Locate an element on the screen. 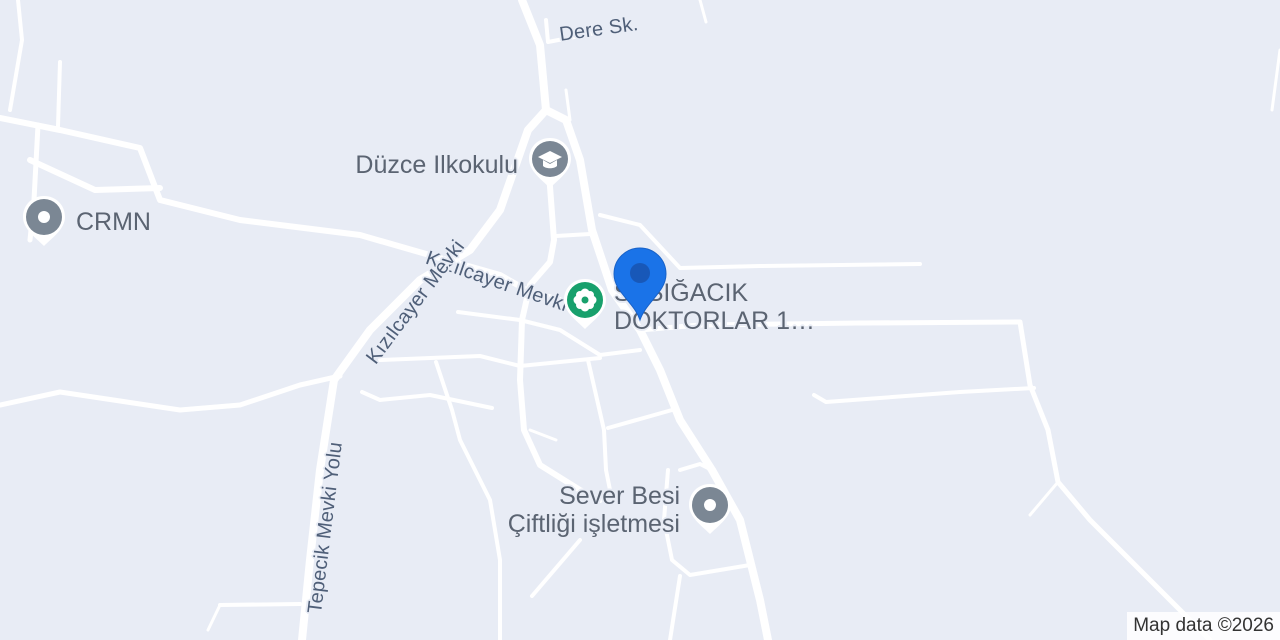 This screenshot has height=640, width=1280. poi-label-sever-besi: Sever Besi Çiftliği işletmesi is located at coordinates (560, 510).